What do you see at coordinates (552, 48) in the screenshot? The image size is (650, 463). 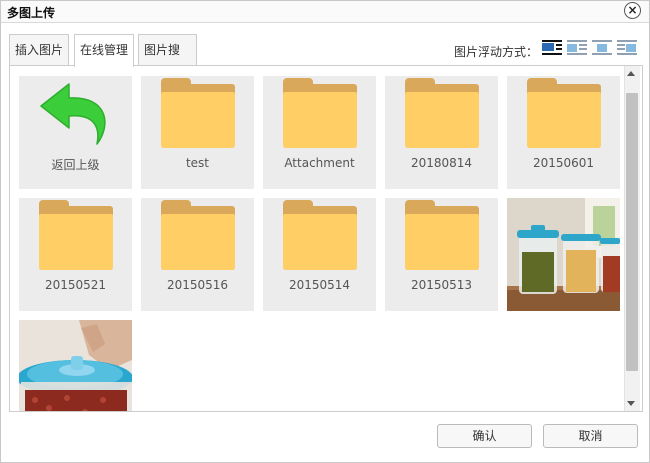 I see `float-none-icon` at bounding box center [552, 48].